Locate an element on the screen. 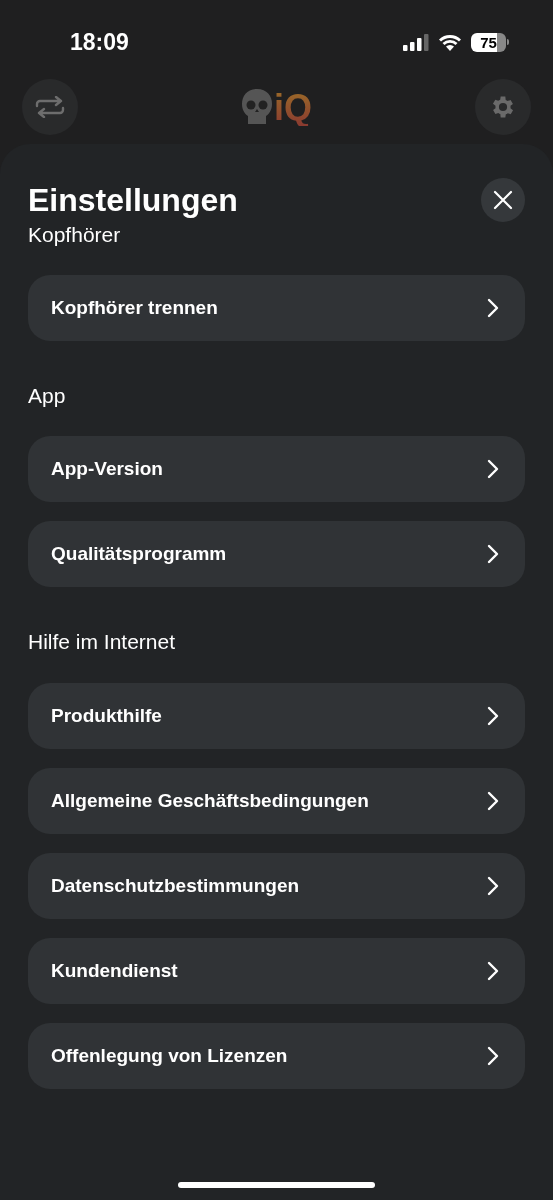  close-button is located at coordinates (503, 200).